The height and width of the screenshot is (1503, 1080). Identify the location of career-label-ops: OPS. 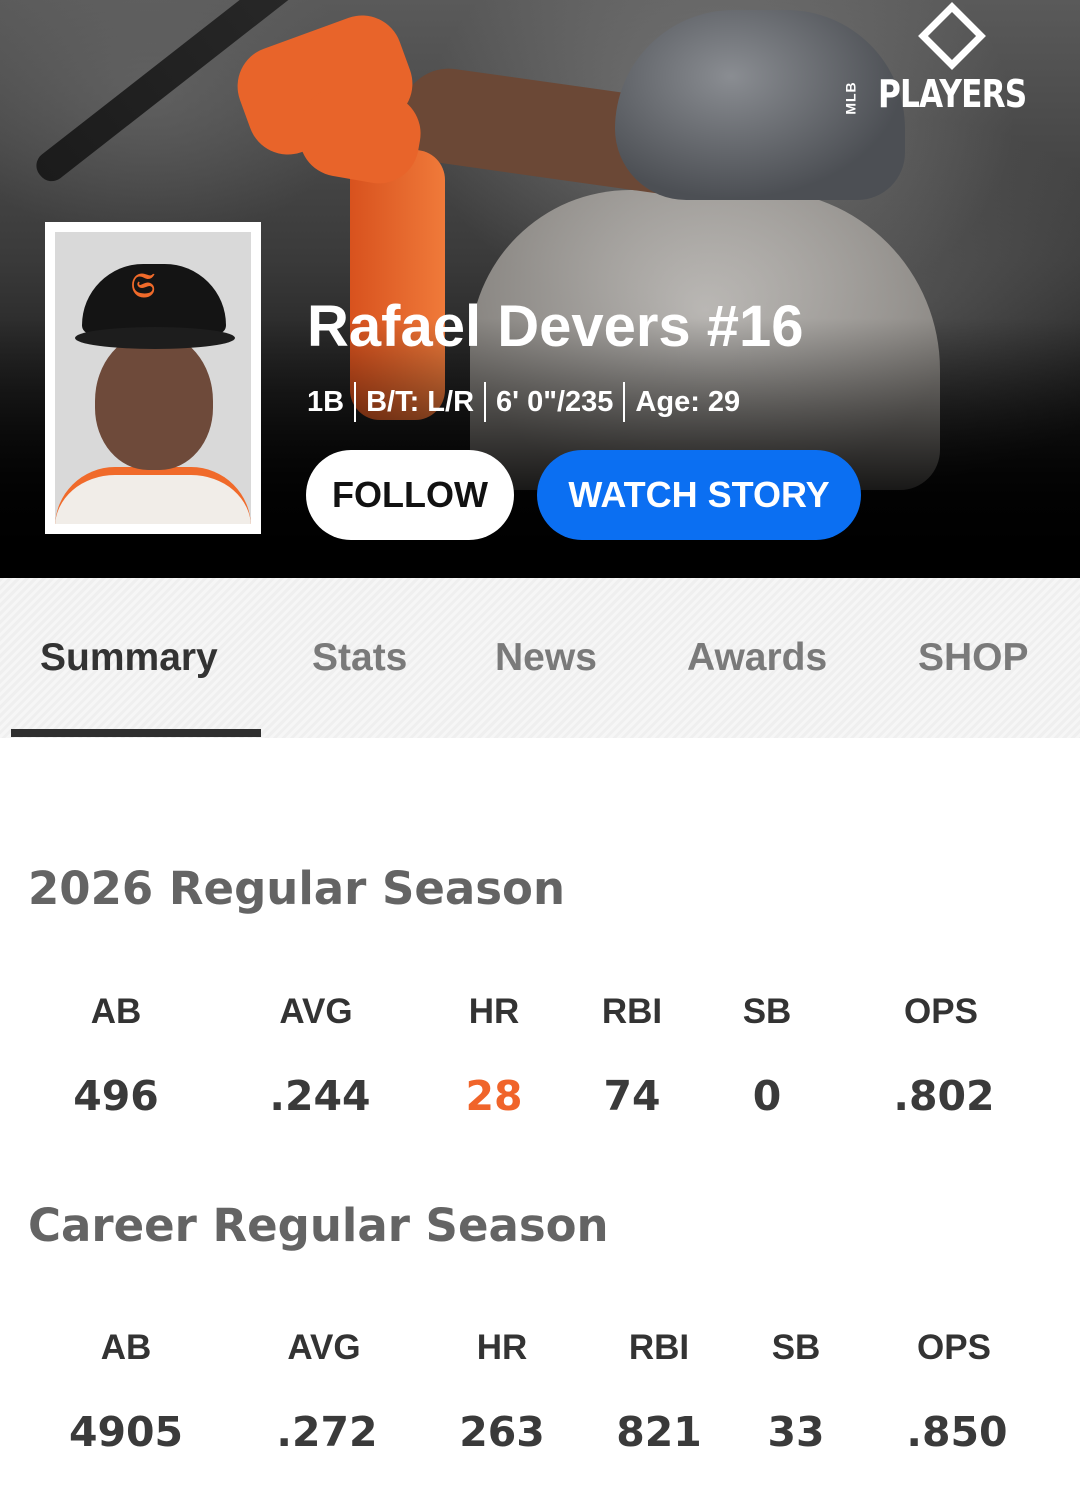
(954, 1347).